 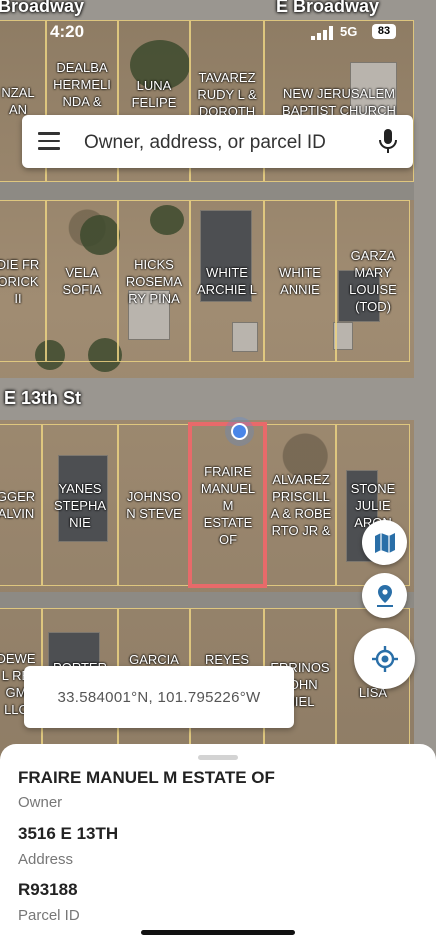 I want to click on signal-icon, so click(x=322, y=33).